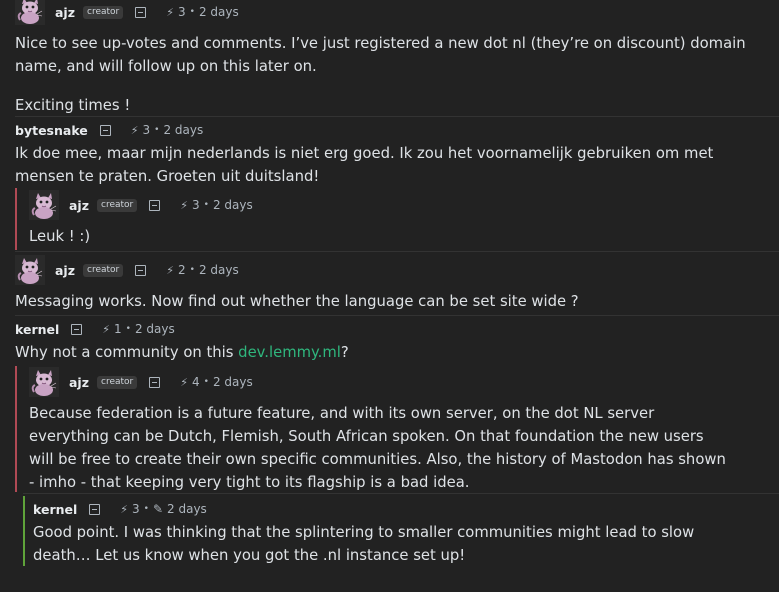 This screenshot has height=592, width=779. What do you see at coordinates (181, 270) in the screenshot?
I see `vote-score: 2` at bounding box center [181, 270].